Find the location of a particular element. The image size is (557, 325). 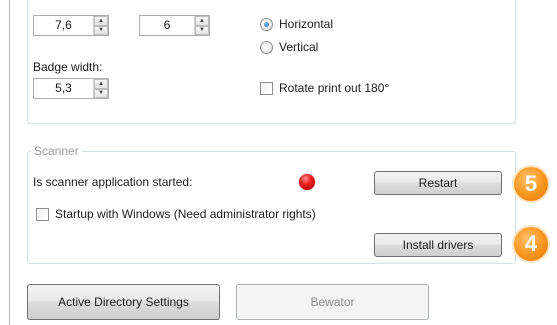

badge-width-value: 5,3 is located at coordinates (63, 88).